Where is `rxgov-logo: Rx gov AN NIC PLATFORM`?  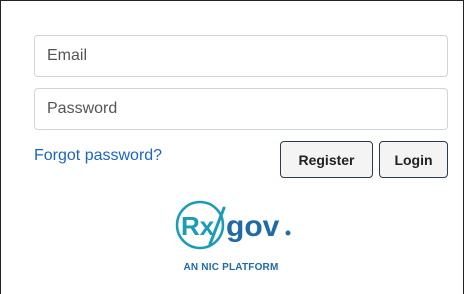 rxgov-logo: Rx gov AN NIC PLATFORM is located at coordinates (241, 238).